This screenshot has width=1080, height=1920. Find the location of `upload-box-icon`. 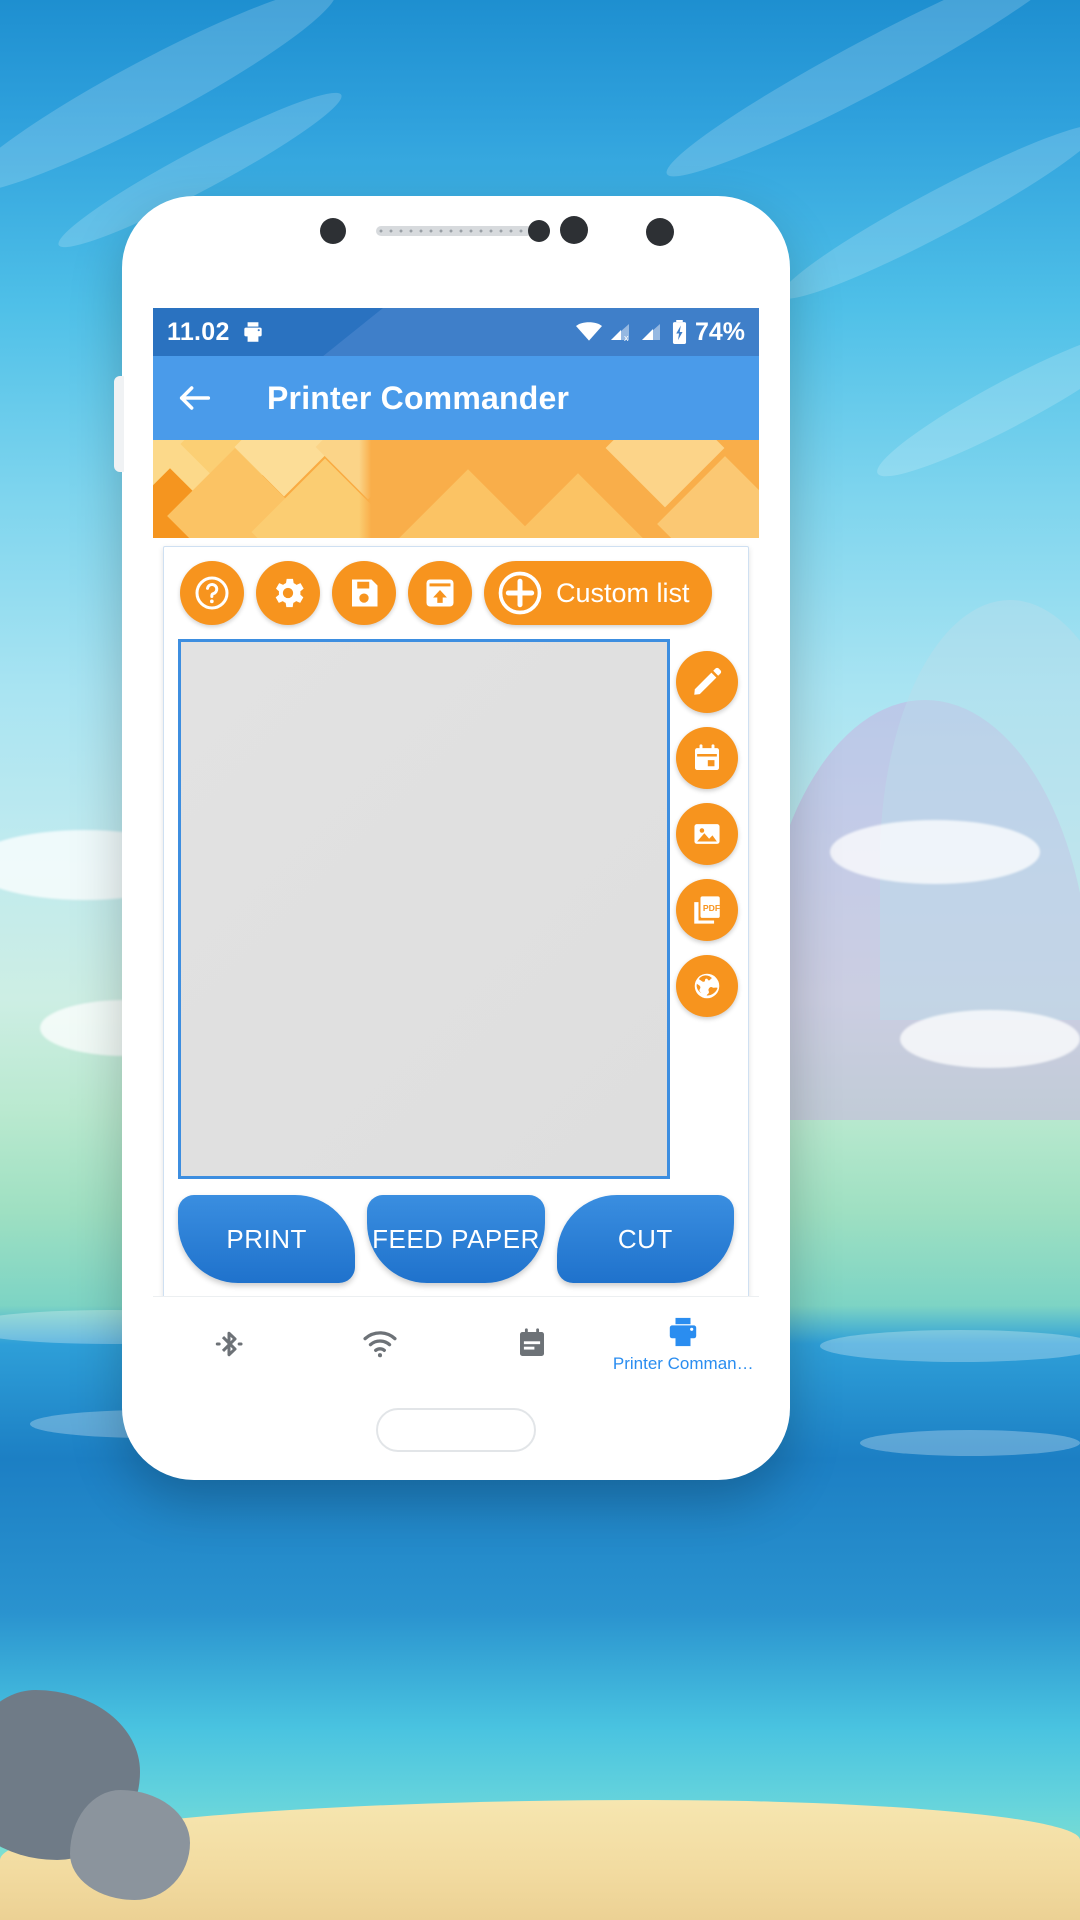

upload-box-icon is located at coordinates (440, 593).